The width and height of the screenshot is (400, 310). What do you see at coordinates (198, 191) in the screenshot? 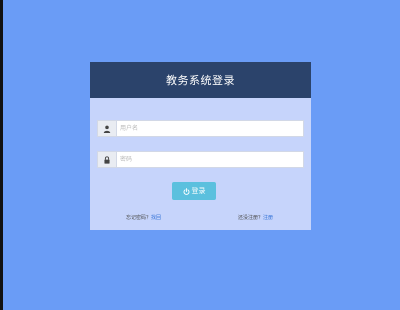
I see `login-button-label: 登录` at bounding box center [198, 191].